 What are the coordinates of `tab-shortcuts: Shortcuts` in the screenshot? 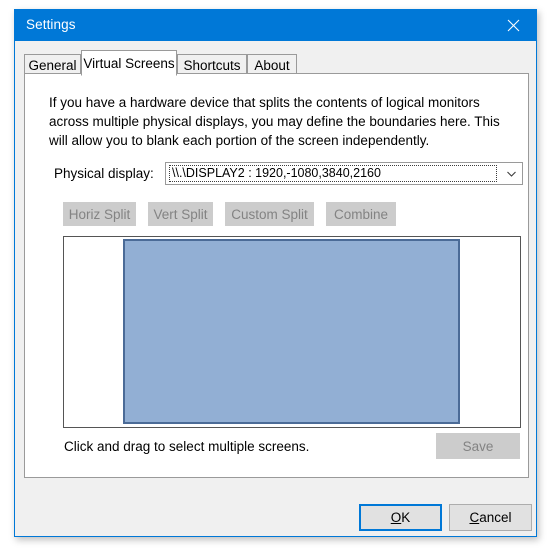 It's located at (212, 64).